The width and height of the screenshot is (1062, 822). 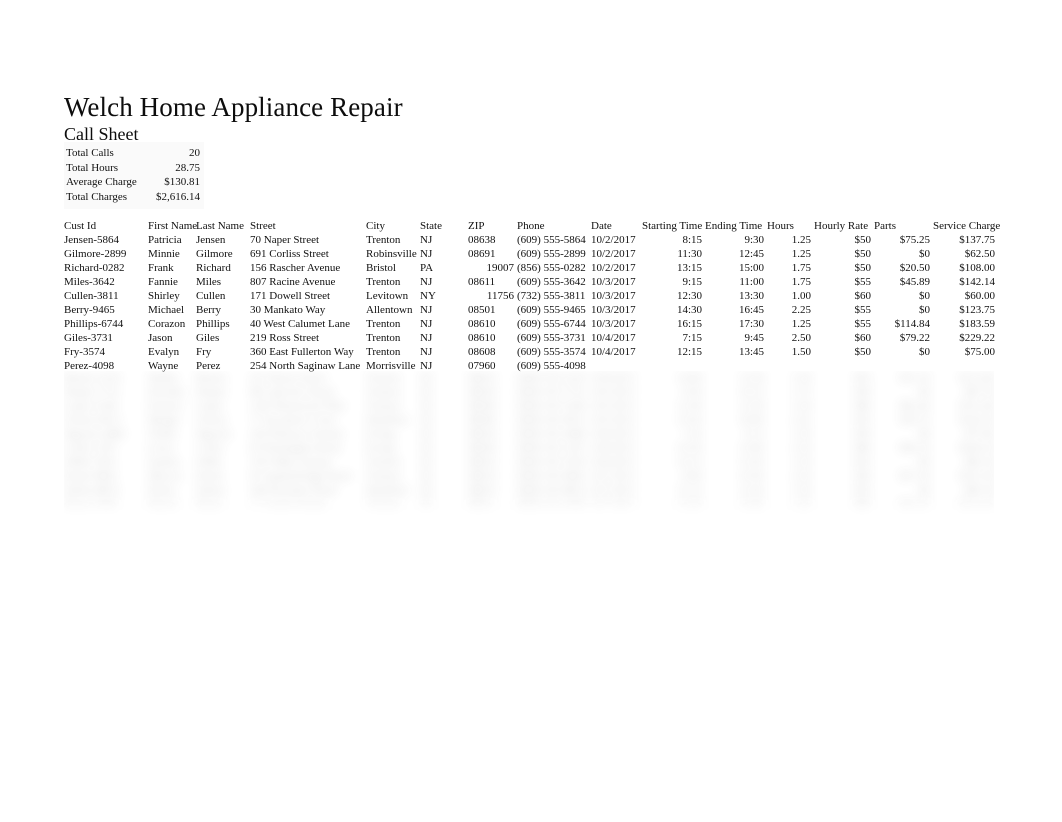 What do you see at coordinates (613, 392) in the screenshot?
I see `obscured-cell: 10/5/2017` at bounding box center [613, 392].